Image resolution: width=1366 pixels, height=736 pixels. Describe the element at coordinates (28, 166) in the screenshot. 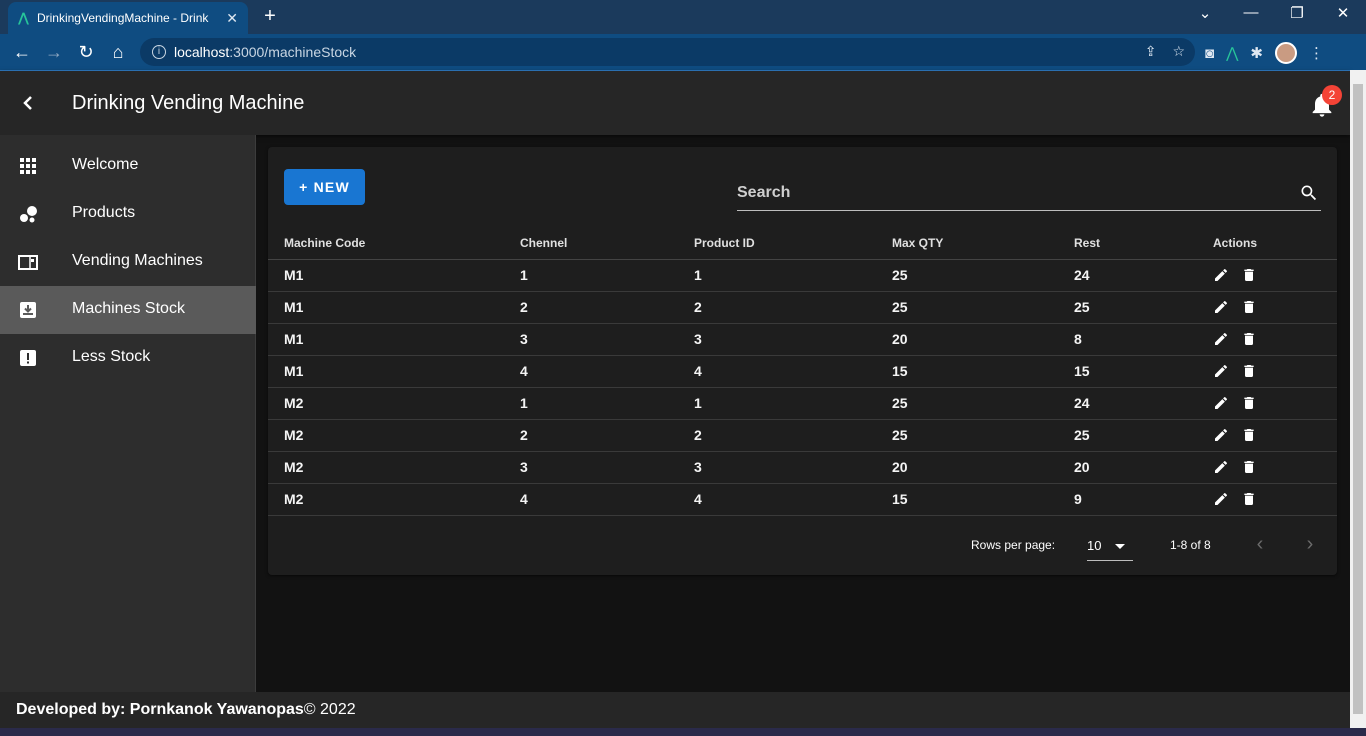

I see `apps-icon` at that location.